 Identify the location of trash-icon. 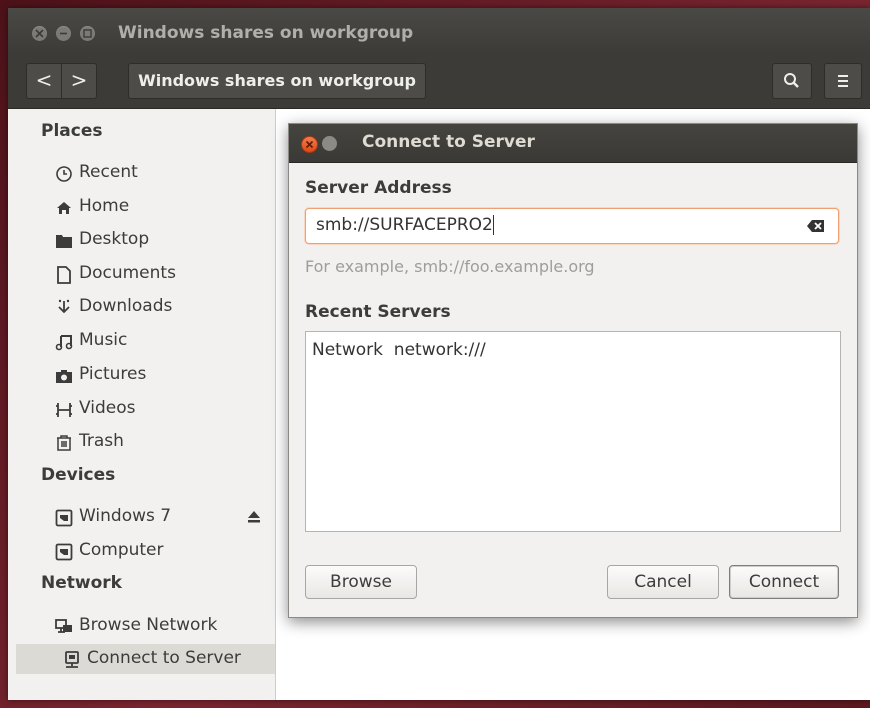
(64, 443).